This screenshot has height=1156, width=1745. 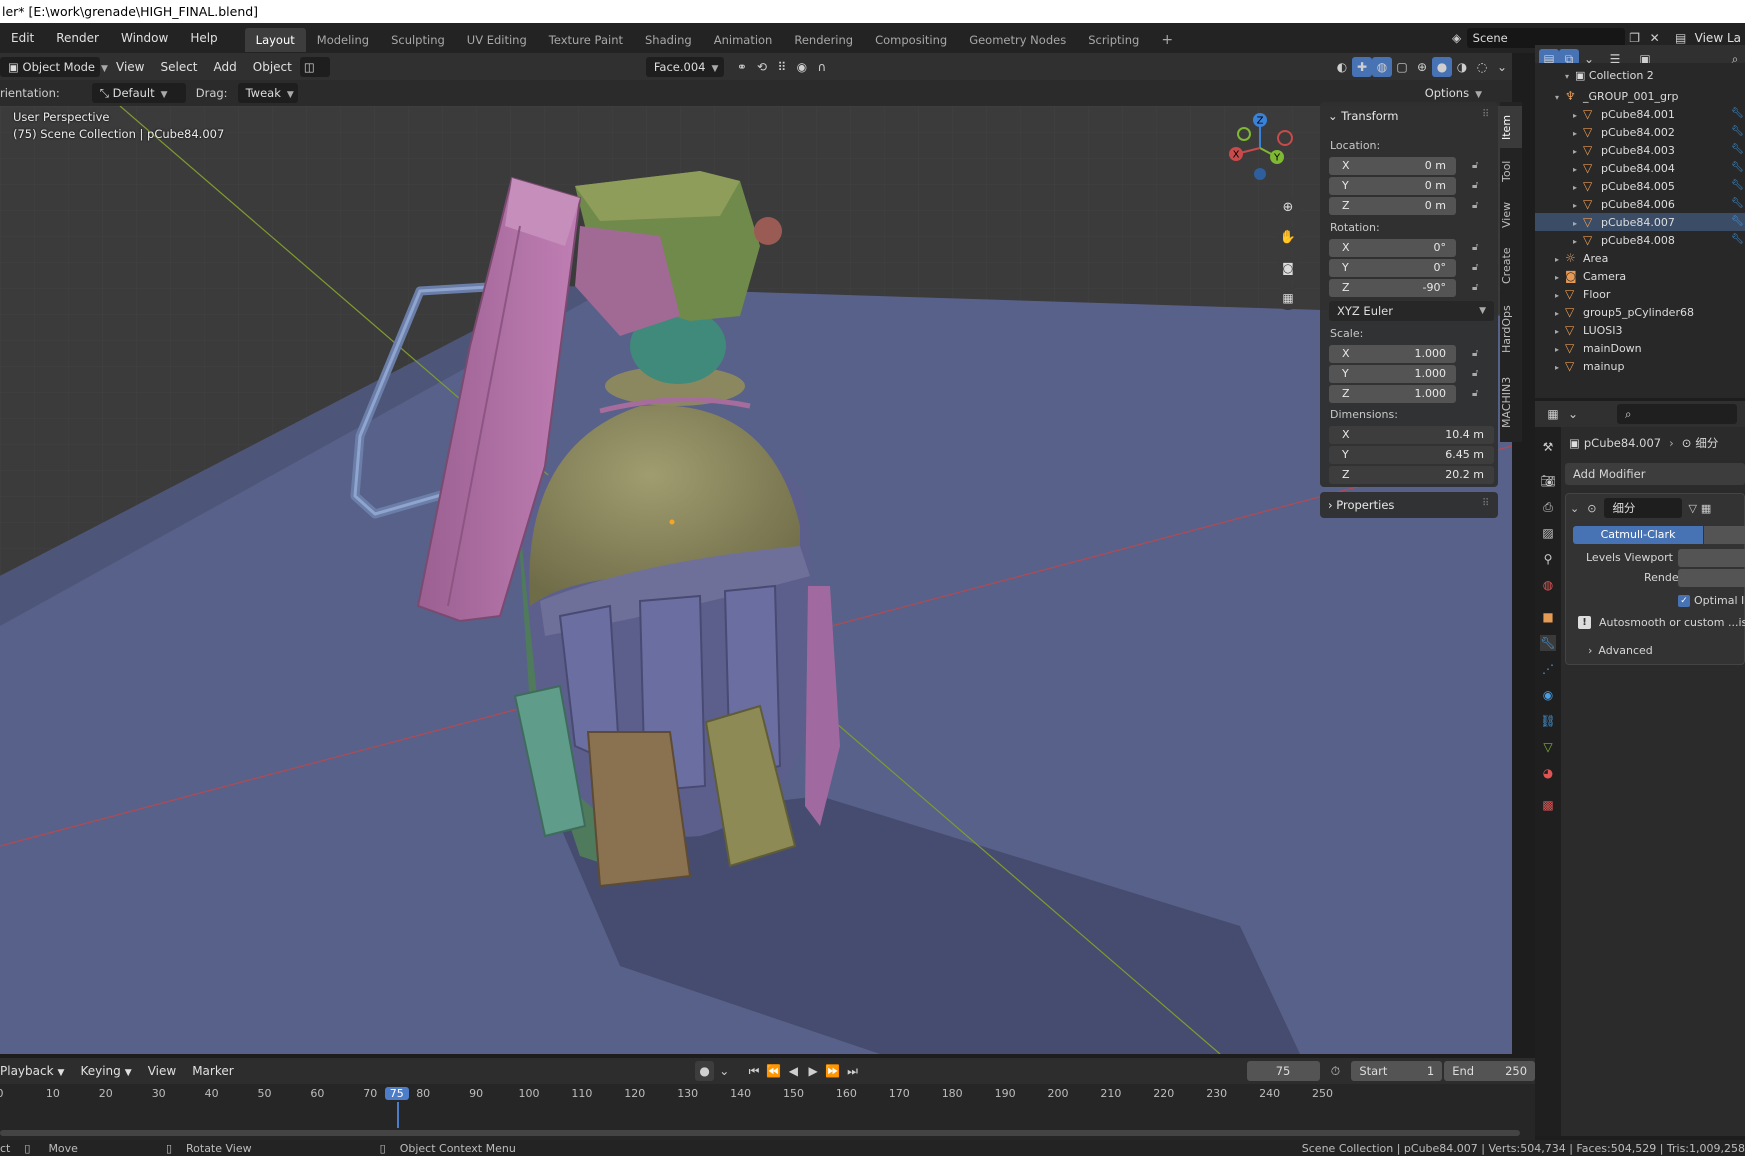 I want to click on scale-y-field: Y 1.000, so click(x=1392, y=374).